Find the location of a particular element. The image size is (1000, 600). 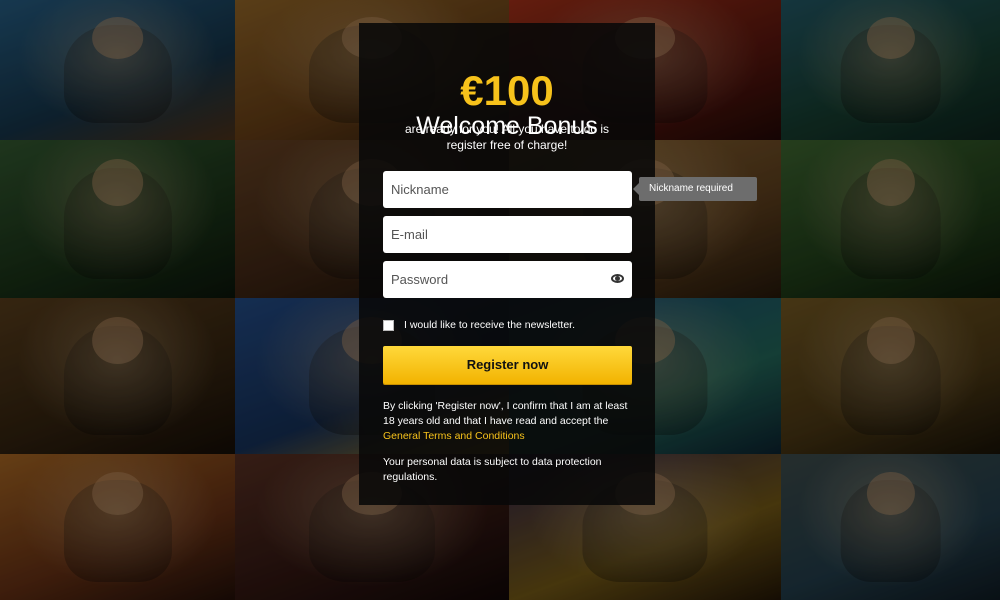

email-input is located at coordinates (507, 234).